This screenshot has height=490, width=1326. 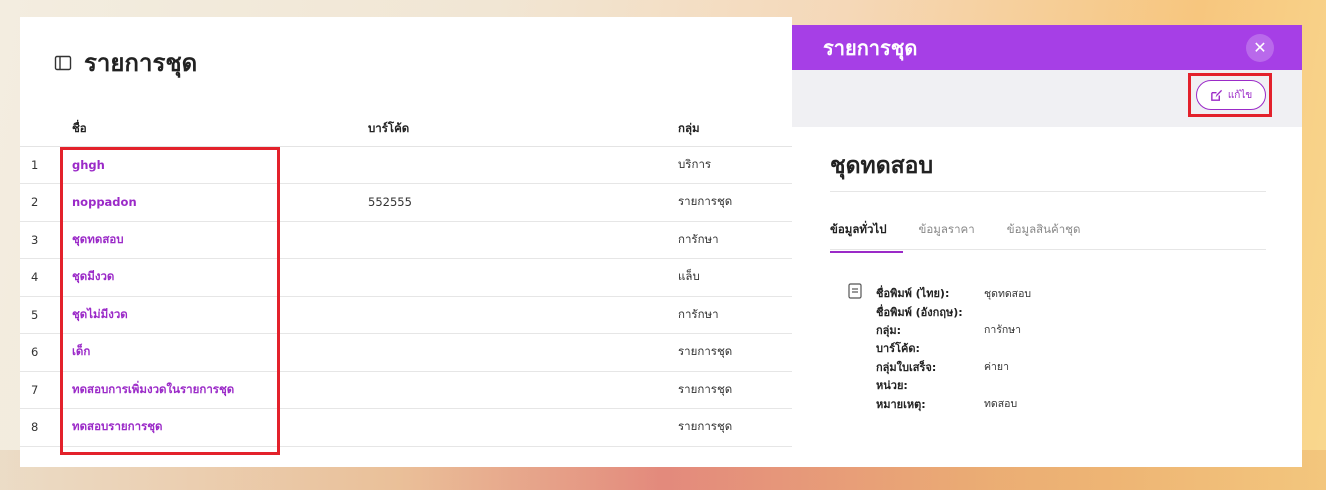 What do you see at coordinates (1001, 404) in the screenshot?
I see `field-value: ทดสอบ` at bounding box center [1001, 404].